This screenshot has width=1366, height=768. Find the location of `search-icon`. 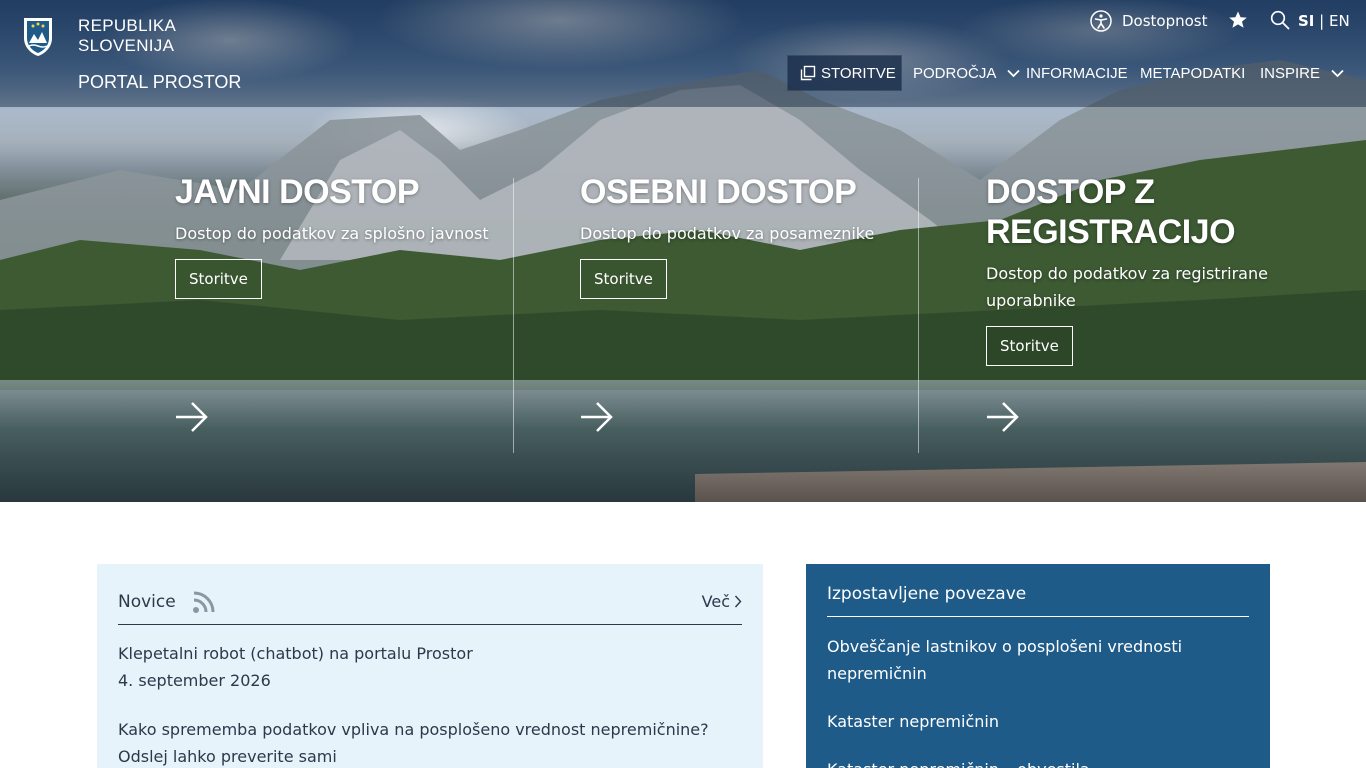

search-icon is located at coordinates (1280, 20).